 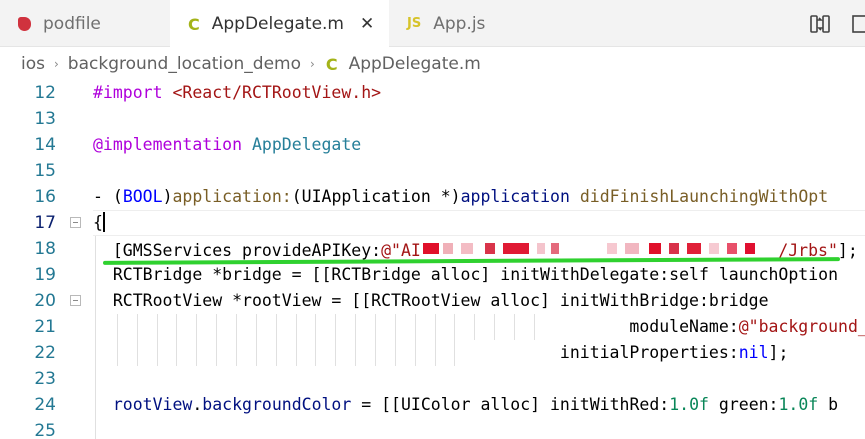 I want to click on line-number: 12, so click(x=45, y=93).